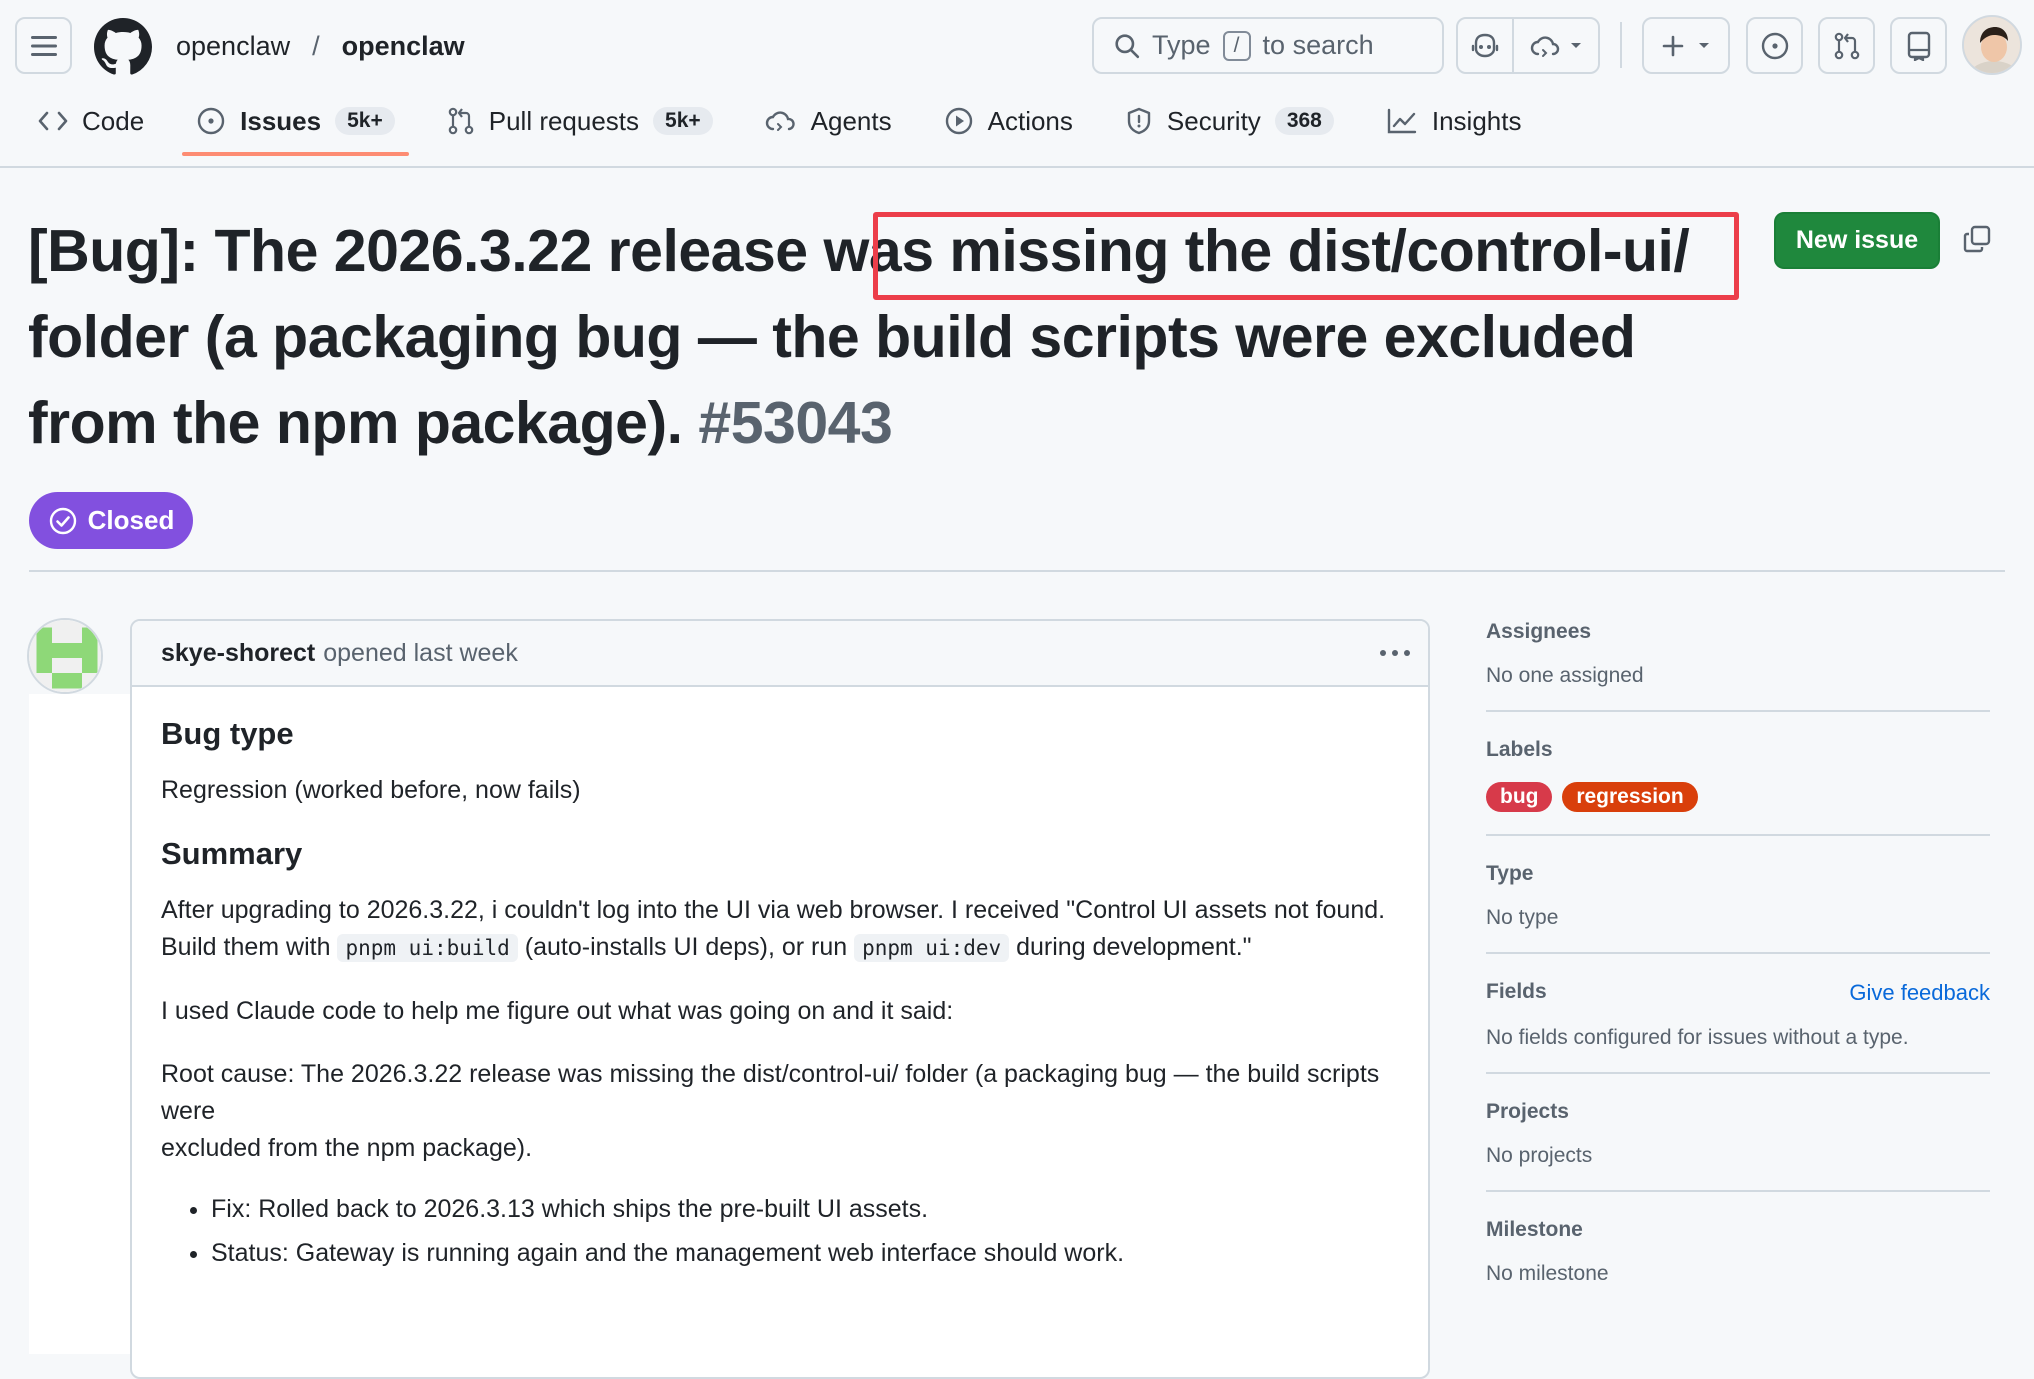 The width and height of the screenshot is (2034, 1379). I want to click on tab-issues-count: 5k+, so click(365, 121).